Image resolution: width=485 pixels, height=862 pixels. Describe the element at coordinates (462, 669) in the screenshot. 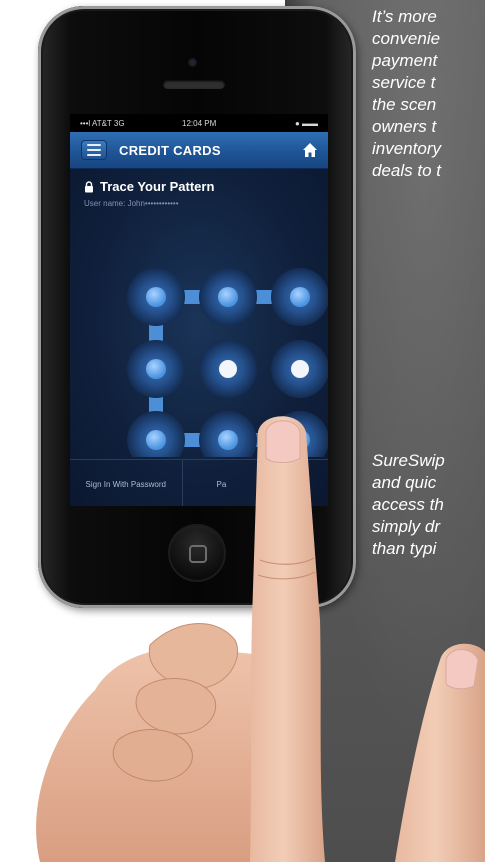

I see `second-hand-fingernail` at that location.